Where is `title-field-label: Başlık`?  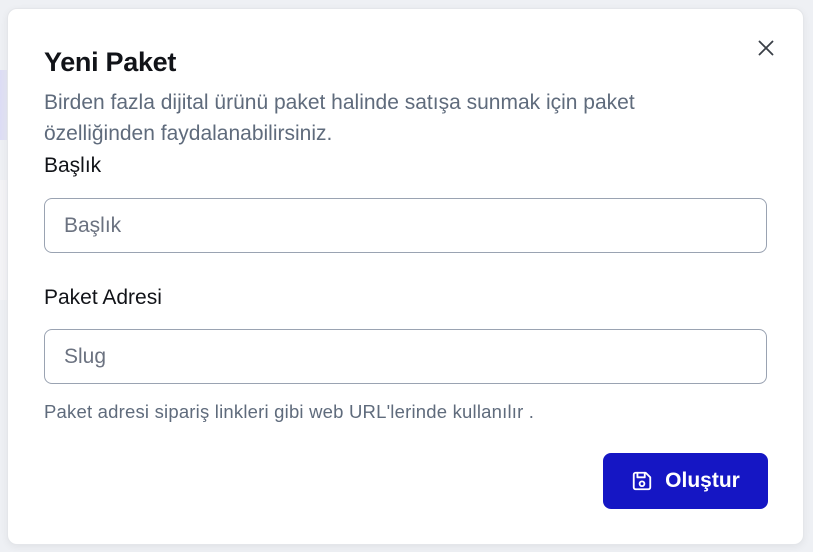 title-field-label: Başlık is located at coordinates (73, 165).